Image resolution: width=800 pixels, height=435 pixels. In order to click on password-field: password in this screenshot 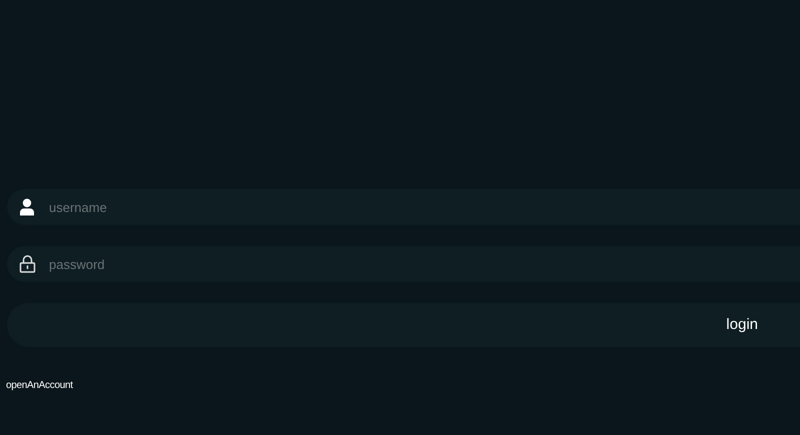, I will do `click(403, 264)`.